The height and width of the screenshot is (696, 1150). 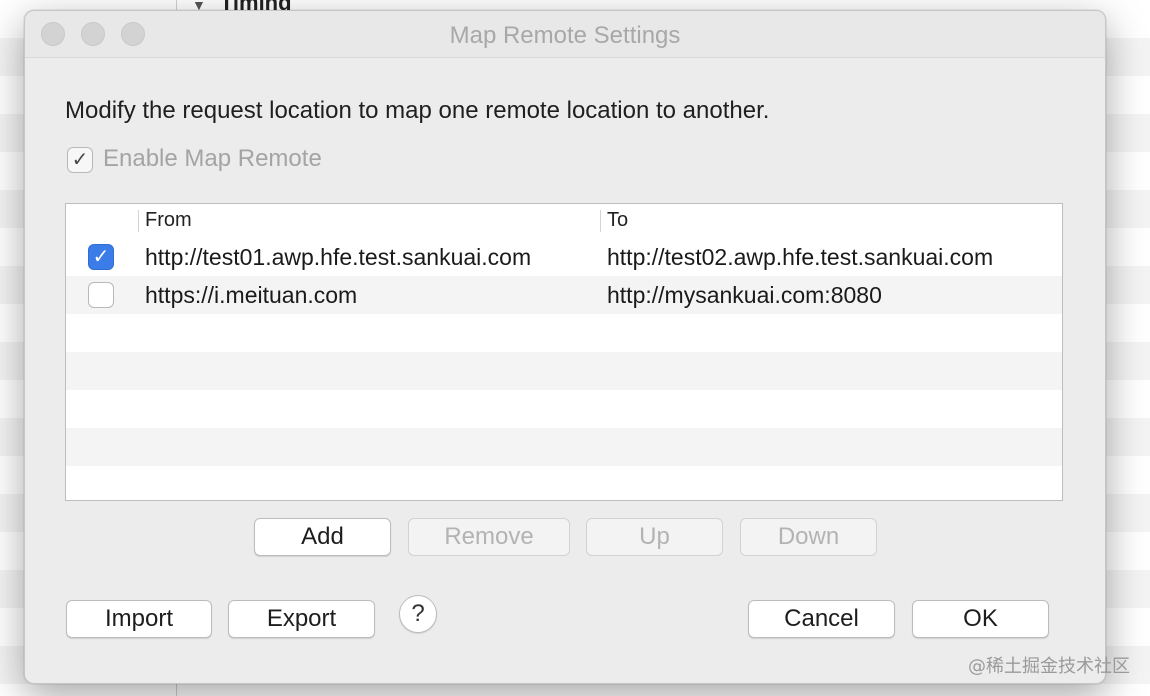 What do you see at coordinates (322, 537) in the screenshot?
I see `add-button: Add` at bounding box center [322, 537].